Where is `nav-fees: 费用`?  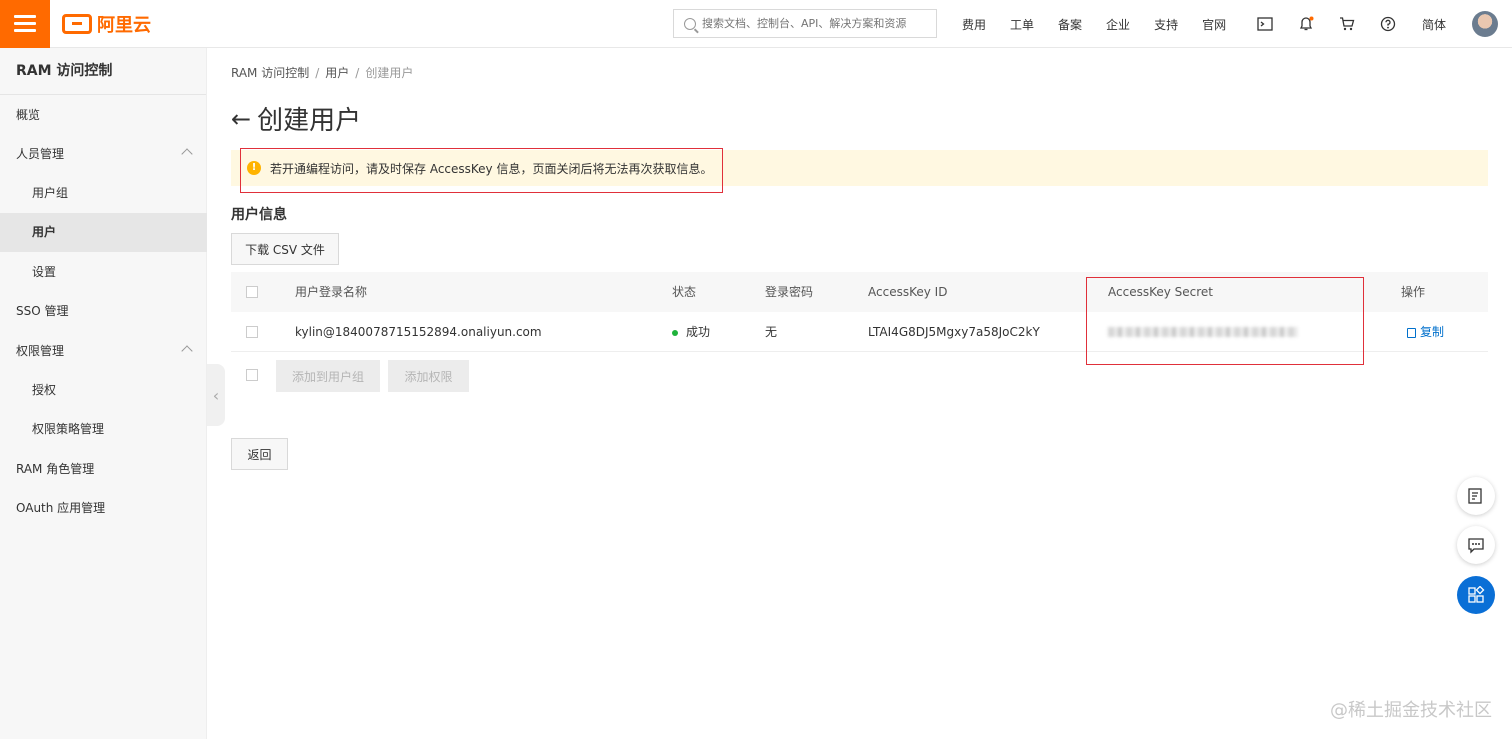
nav-fees: 费用 is located at coordinates (974, 24).